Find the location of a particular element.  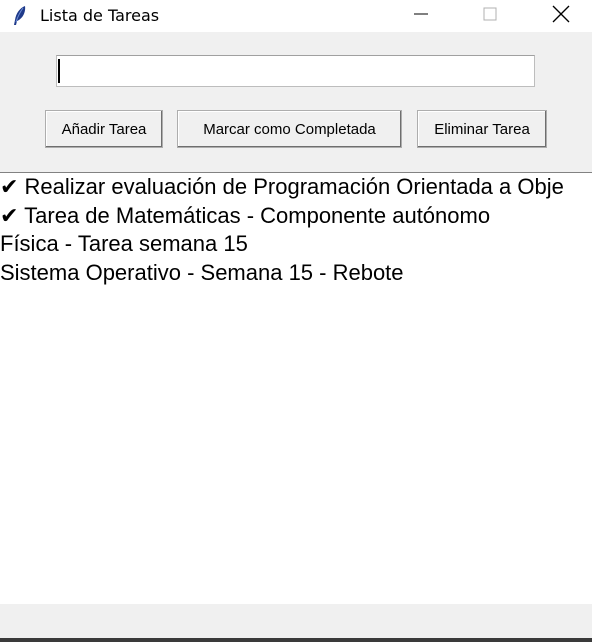

add-task-button: Añadir Tarea is located at coordinates (104, 129).